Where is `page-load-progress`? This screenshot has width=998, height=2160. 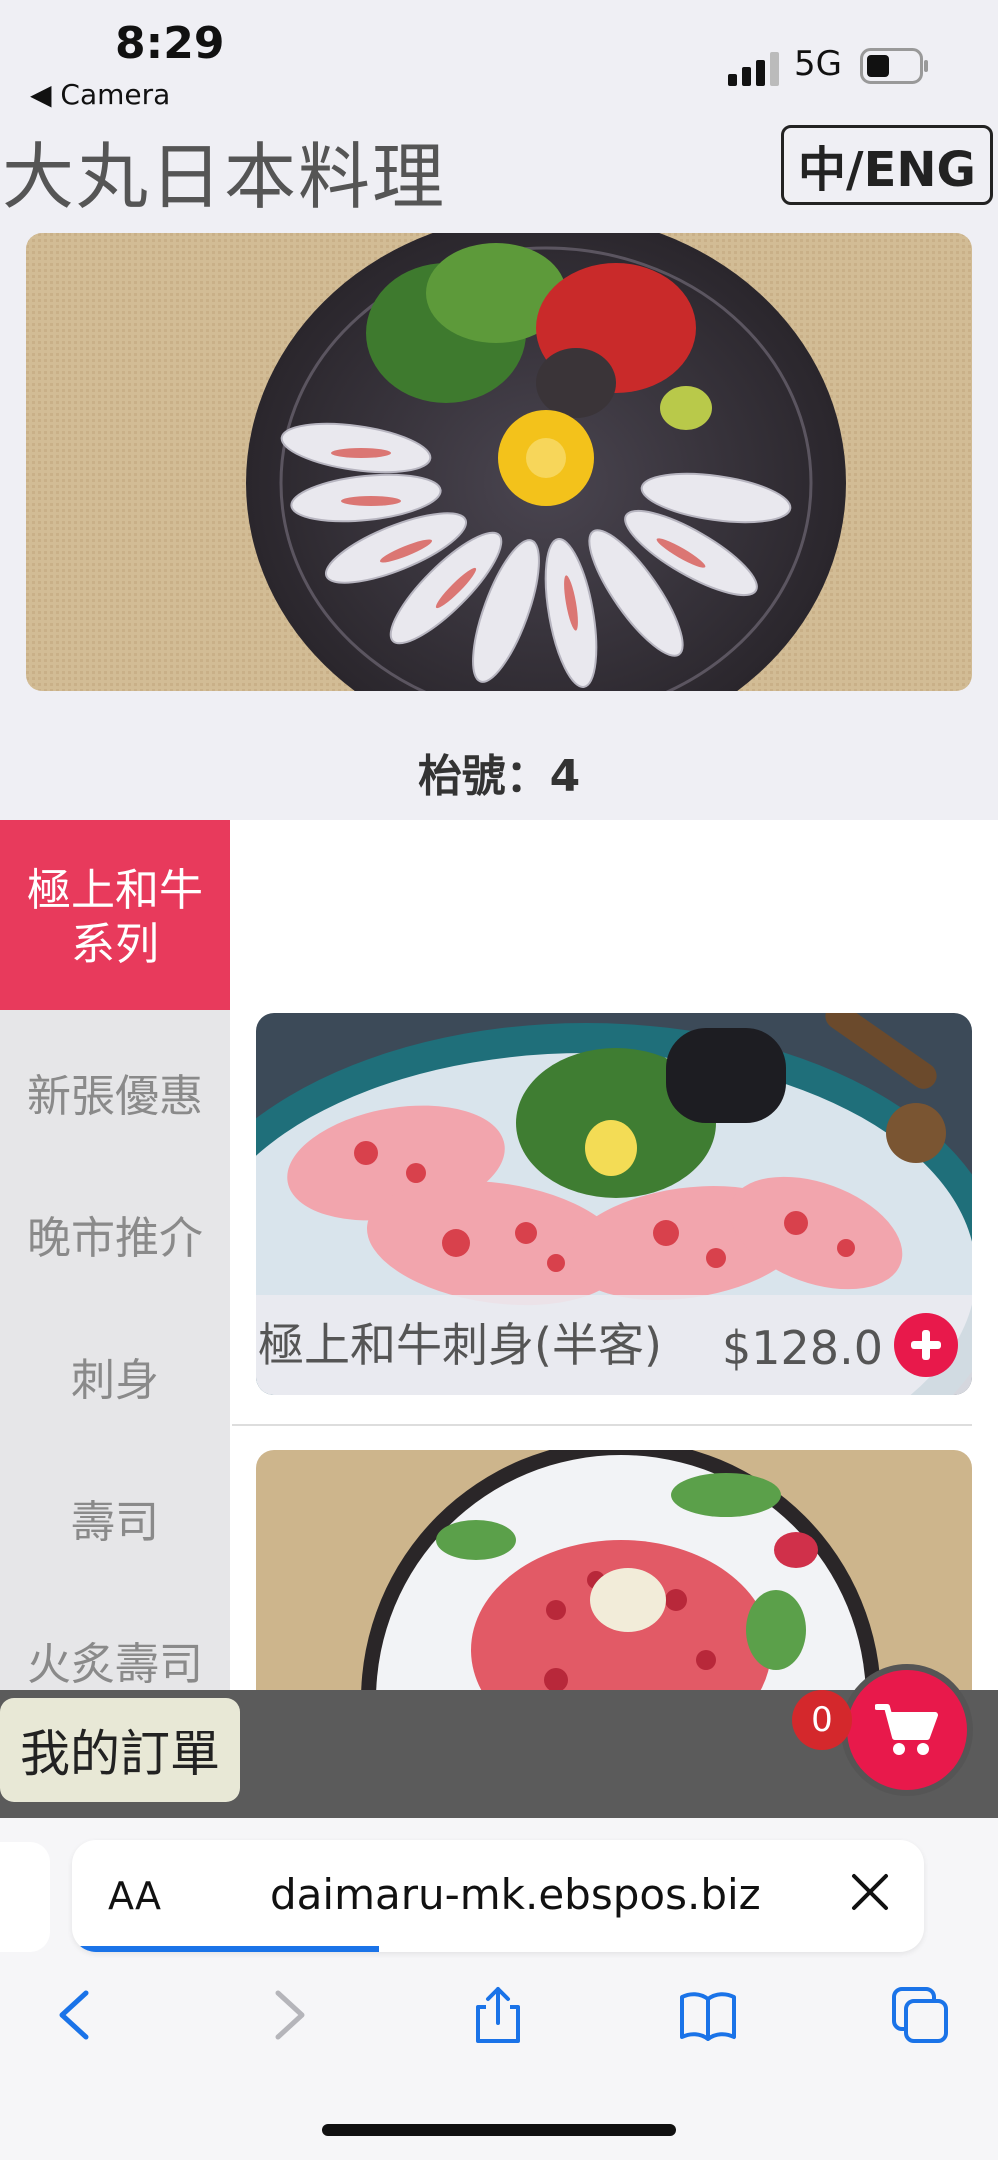 page-load-progress is located at coordinates (225, 1949).